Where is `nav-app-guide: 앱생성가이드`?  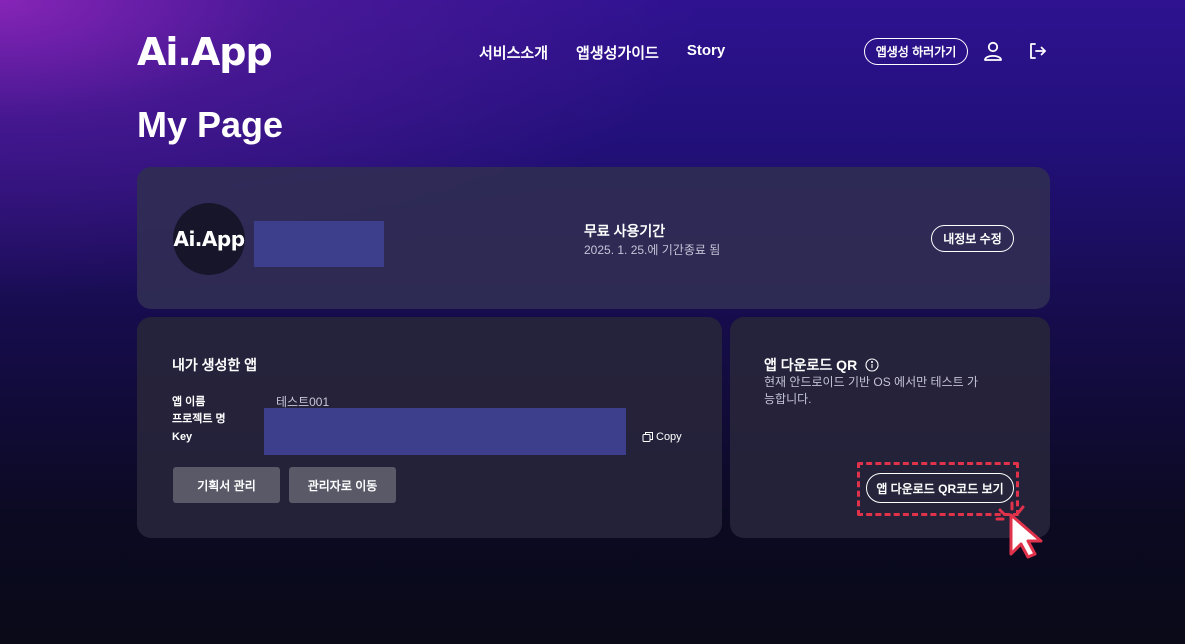 nav-app-guide: 앱생성가이드 is located at coordinates (617, 52).